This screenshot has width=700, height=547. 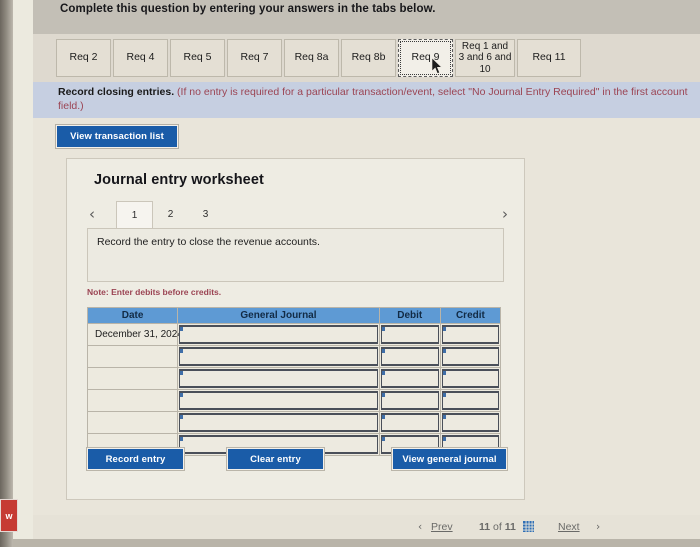 I want to click on worksheet-page-2: 2, so click(x=170, y=214).